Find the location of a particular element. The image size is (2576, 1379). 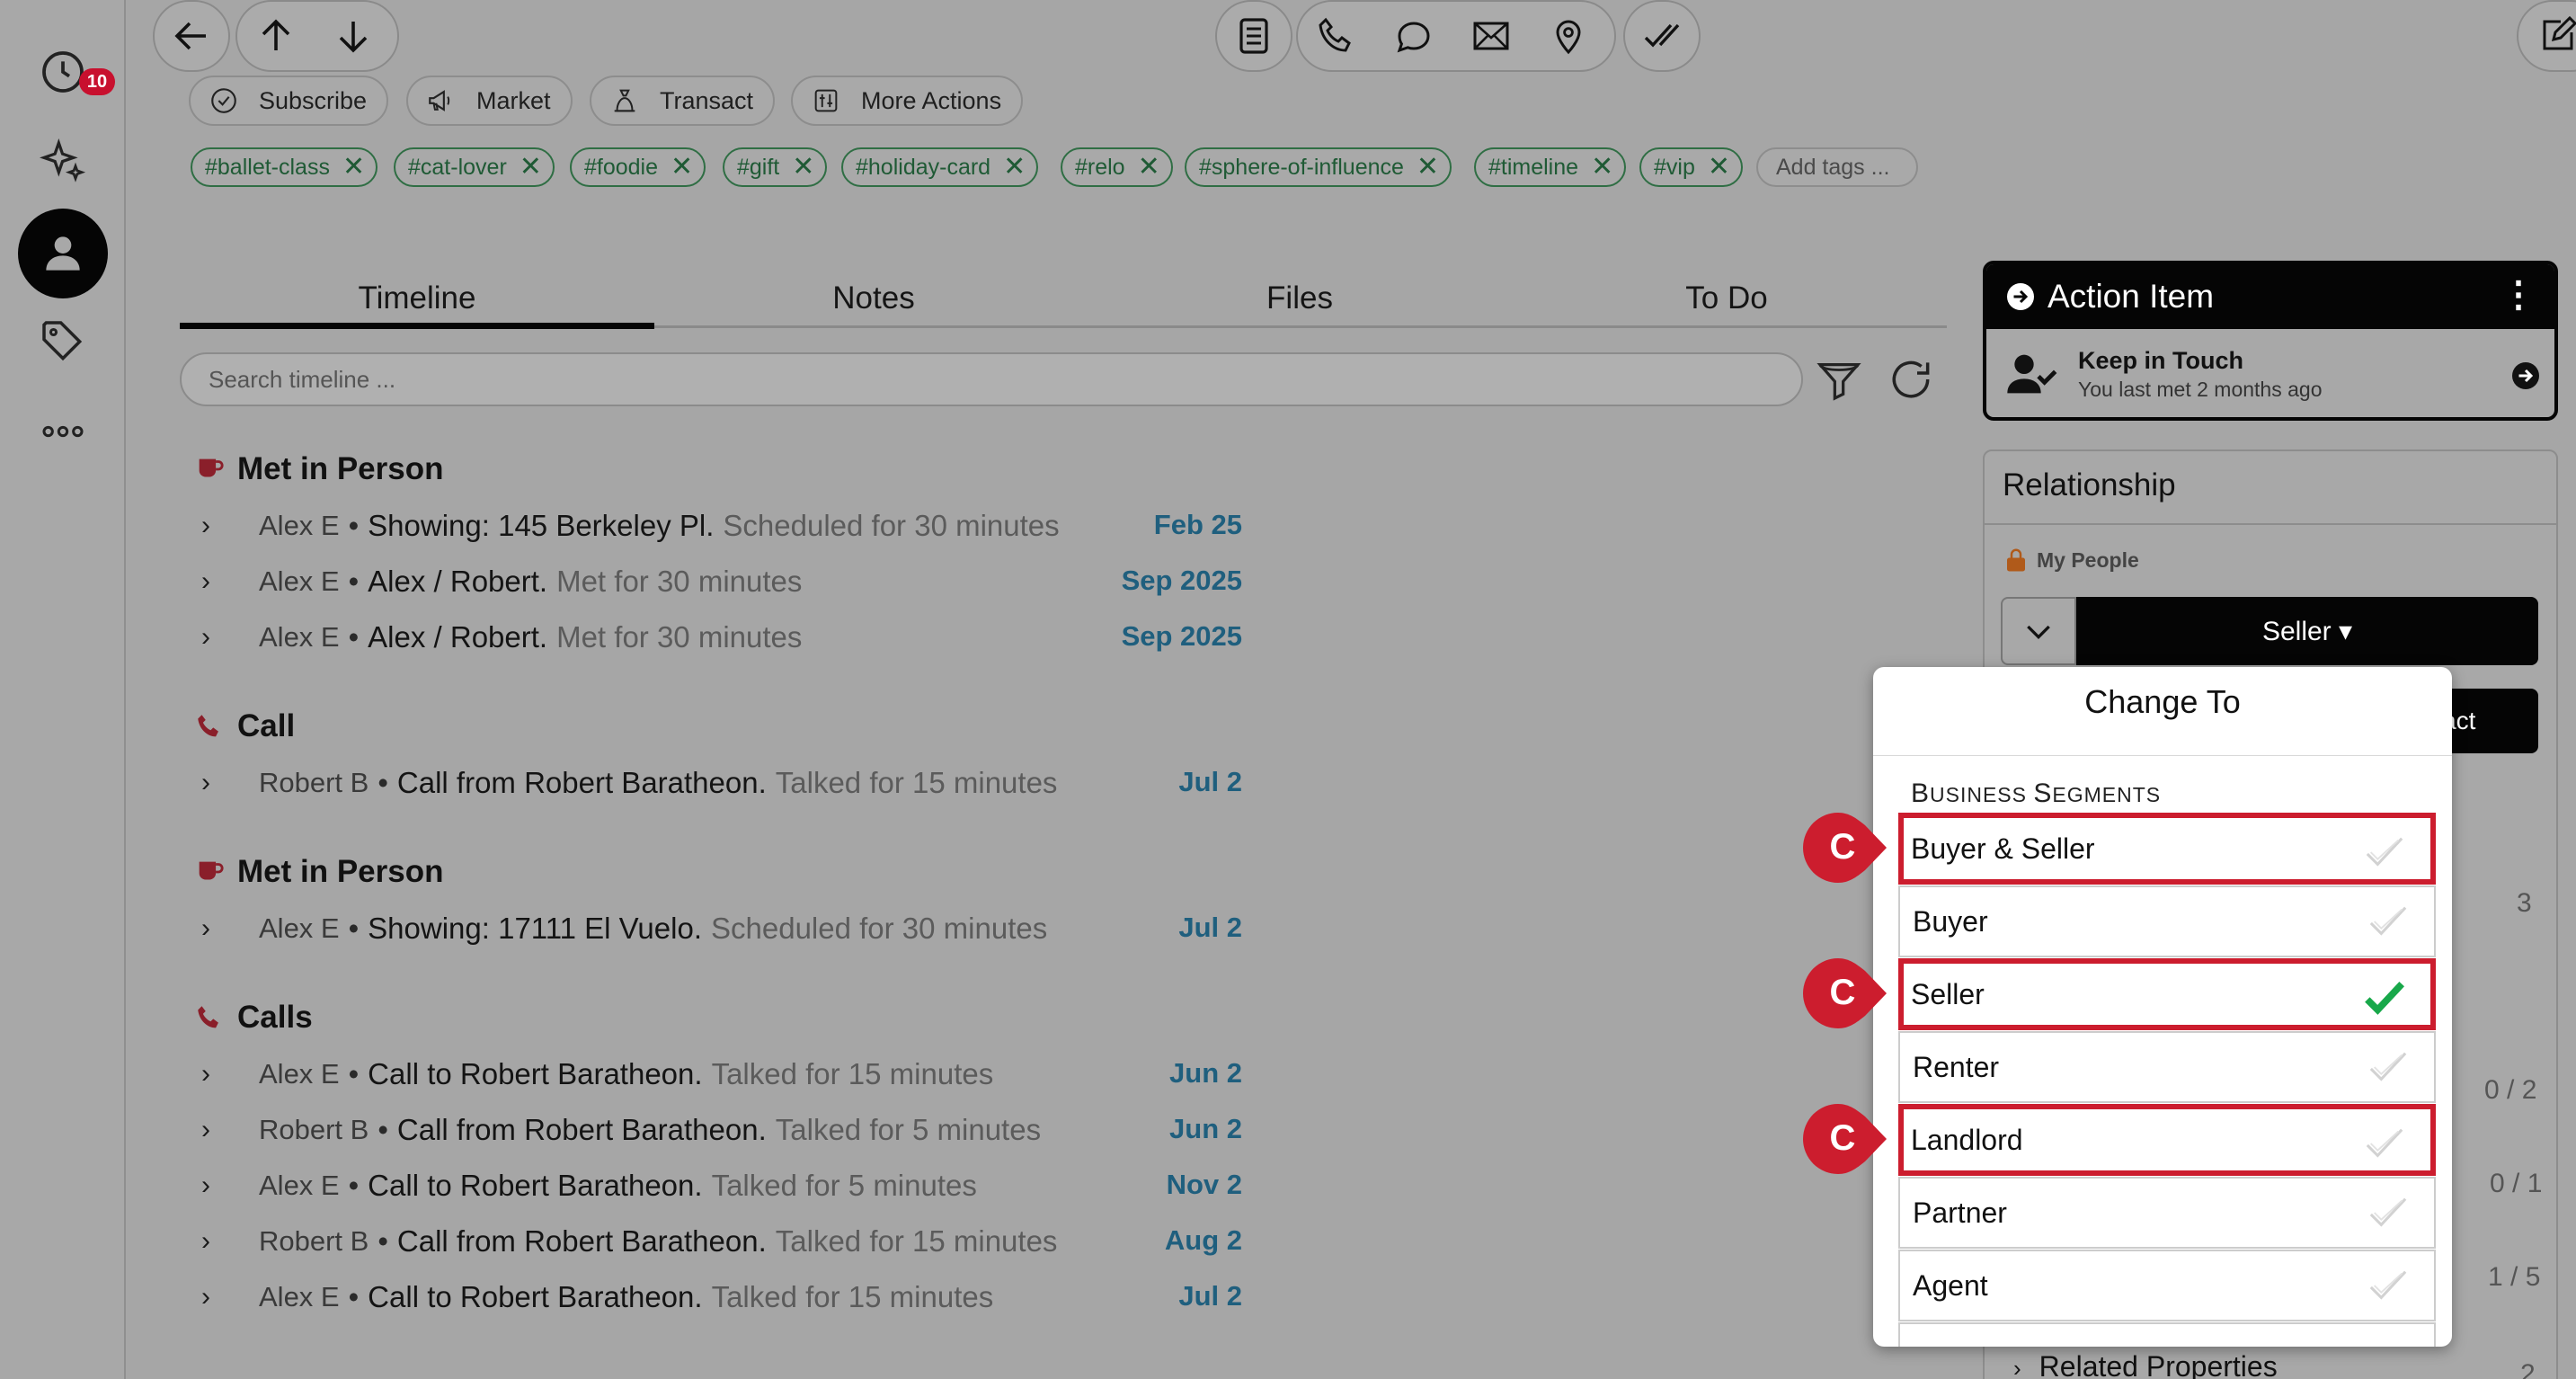

count-label: 2 is located at coordinates (2528, 1369).